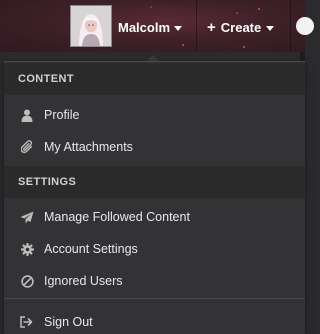 This screenshot has width=320, height=334. I want to click on create-menu-button: + Create, so click(241, 27).